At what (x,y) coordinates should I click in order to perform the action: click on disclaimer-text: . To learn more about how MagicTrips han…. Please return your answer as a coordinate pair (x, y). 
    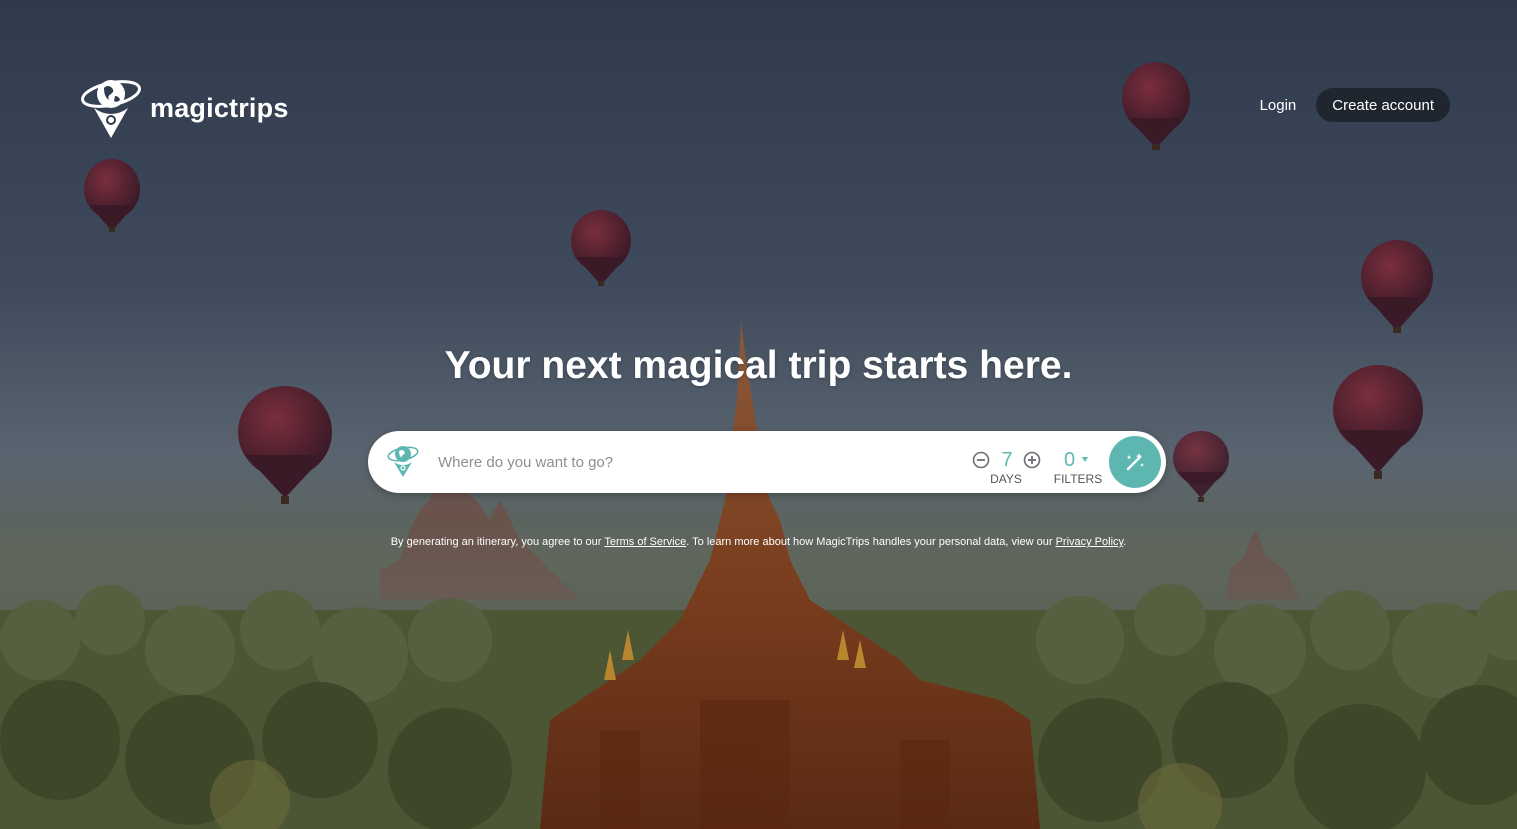
    Looking at the image, I should click on (871, 542).